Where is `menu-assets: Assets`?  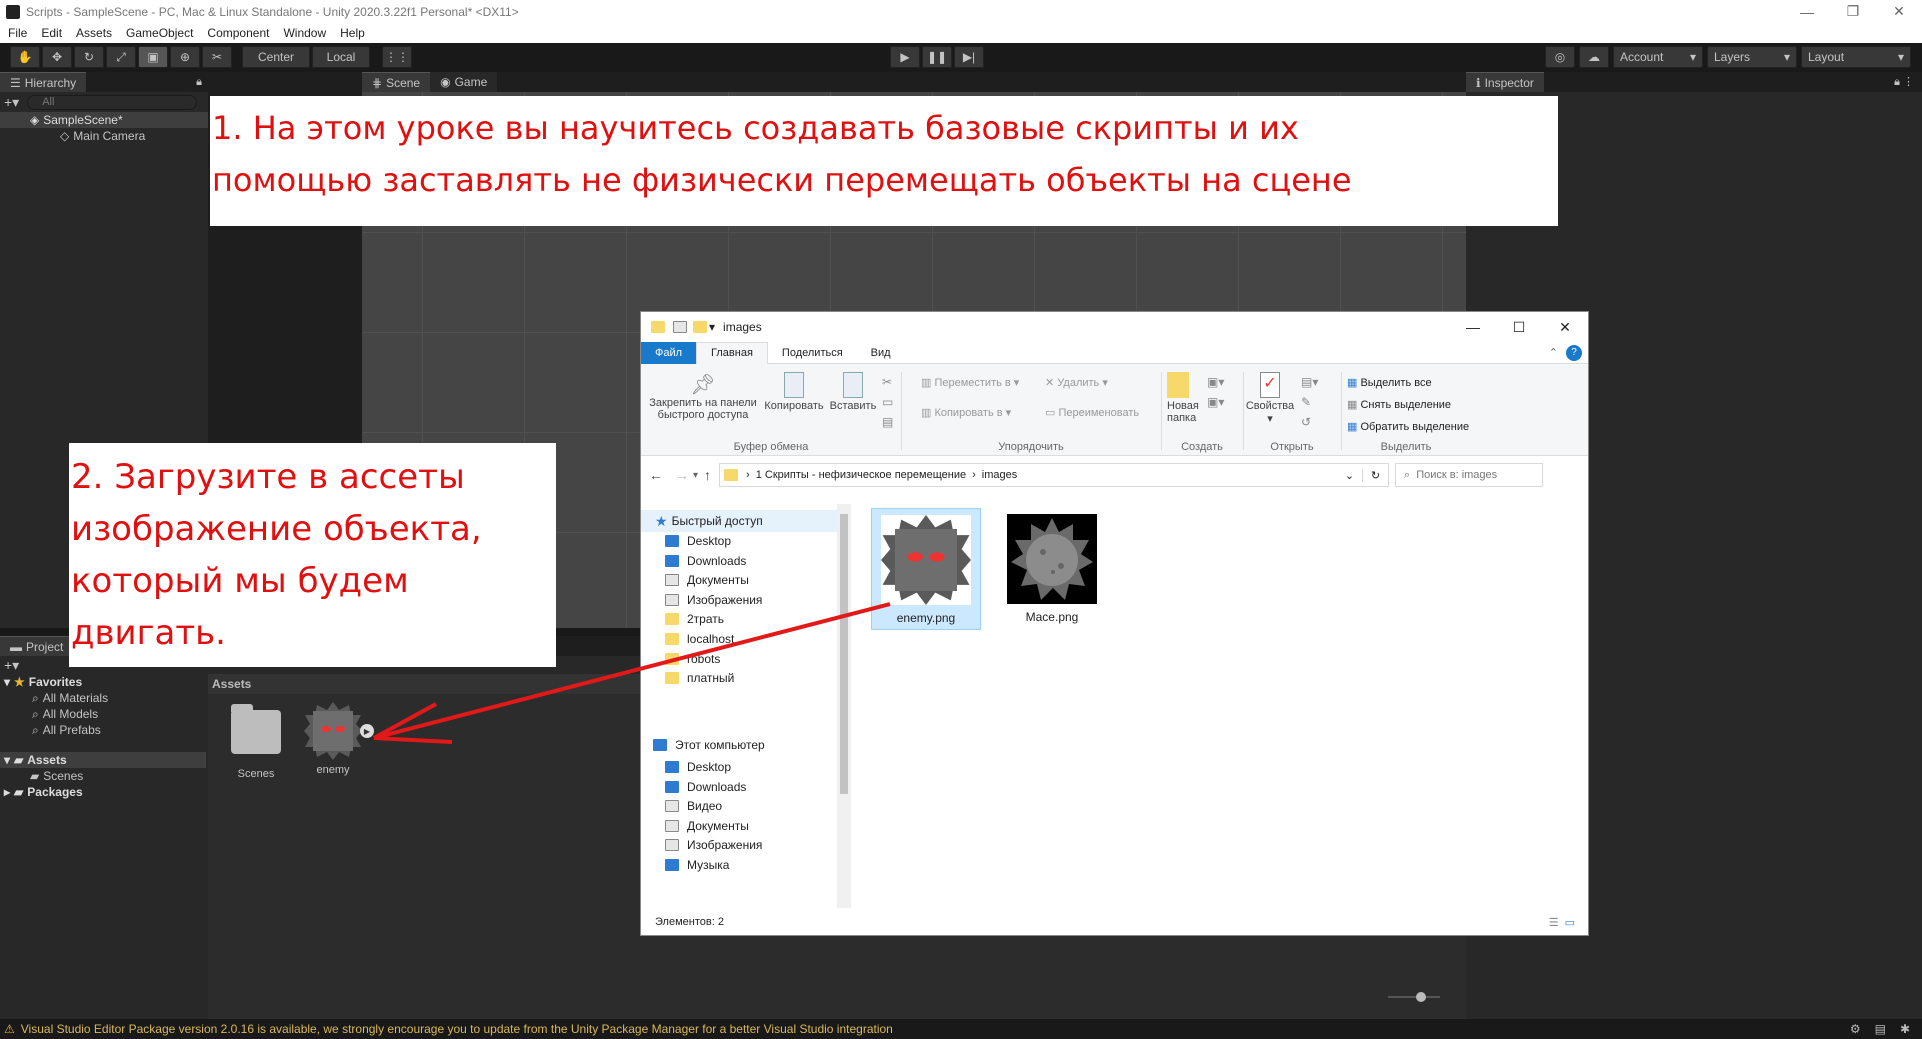
menu-assets: Assets is located at coordinates (94, 33).